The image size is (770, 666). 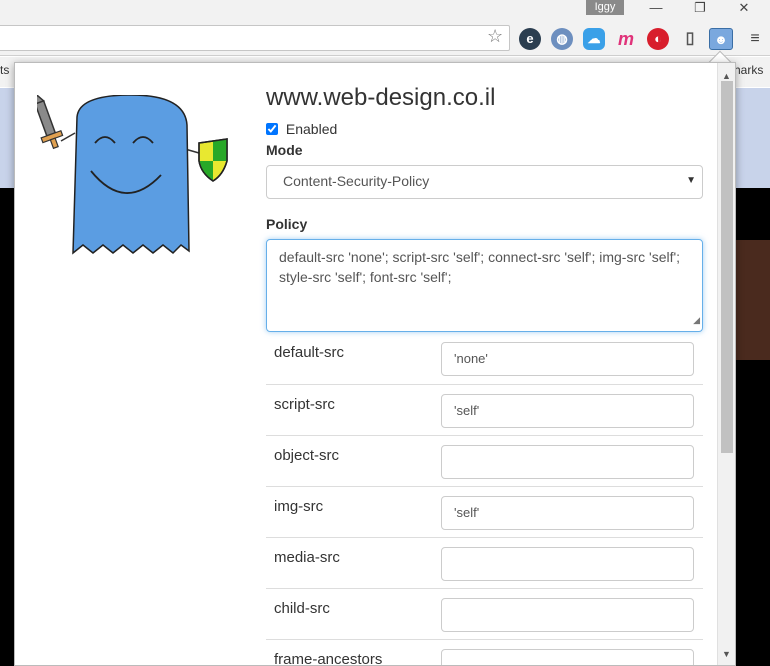 What do you see at coordinates (605, 7) in the screenshot?
I see `profile-badge: Iggy` at bounding box center [605, 7].